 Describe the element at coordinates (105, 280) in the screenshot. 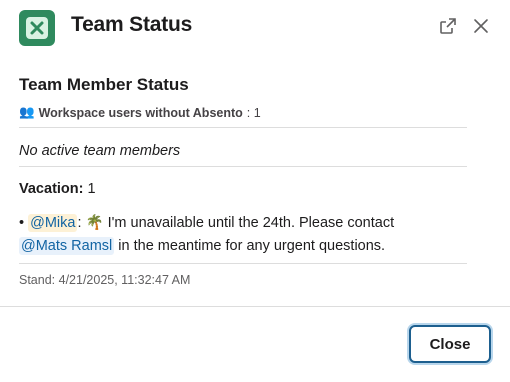

I see `stand-timestamp: Stand: 4/21/2025, 11:32:47 AM` at that location.